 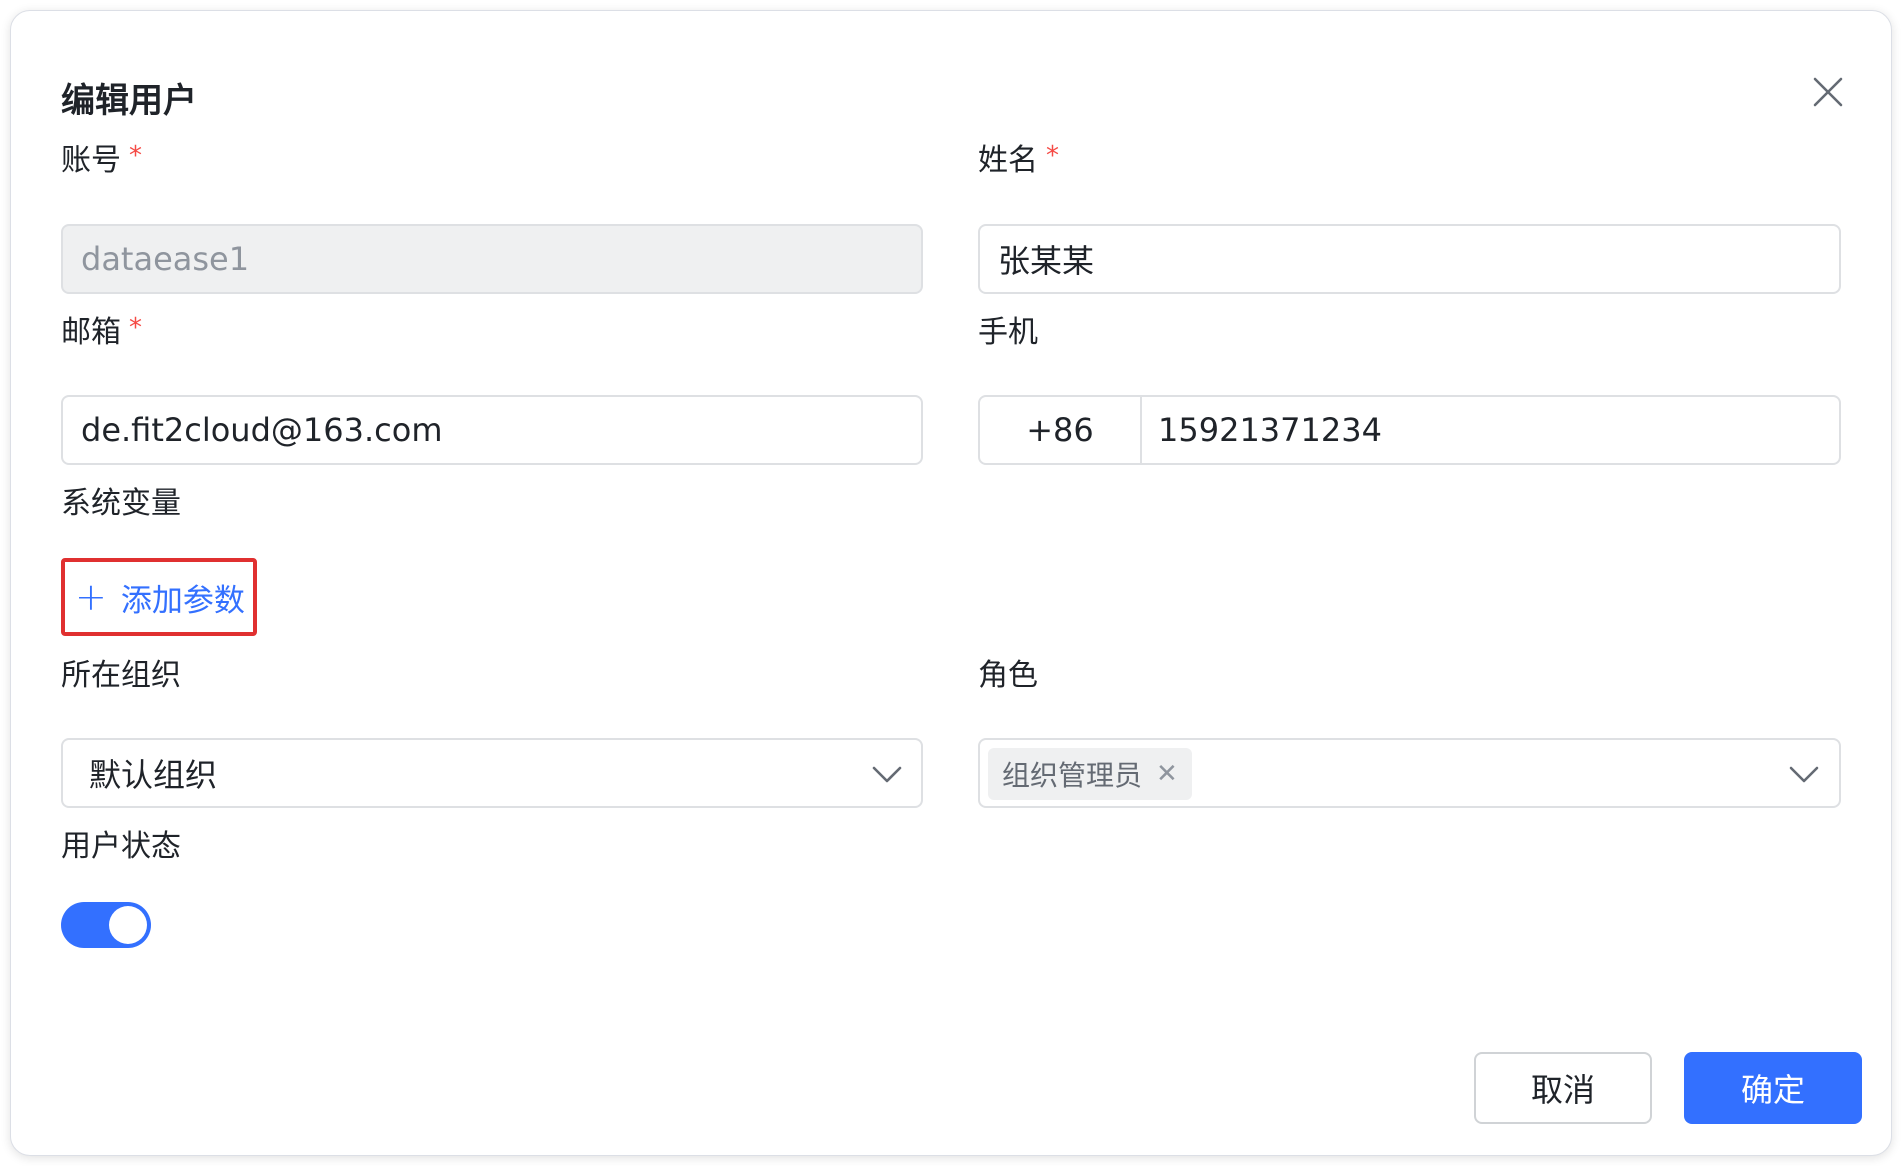 What do you see at coordinates (492, 773) in the screenshot?
I see `org-select: 默认组织` at bounding box center [492, 773].